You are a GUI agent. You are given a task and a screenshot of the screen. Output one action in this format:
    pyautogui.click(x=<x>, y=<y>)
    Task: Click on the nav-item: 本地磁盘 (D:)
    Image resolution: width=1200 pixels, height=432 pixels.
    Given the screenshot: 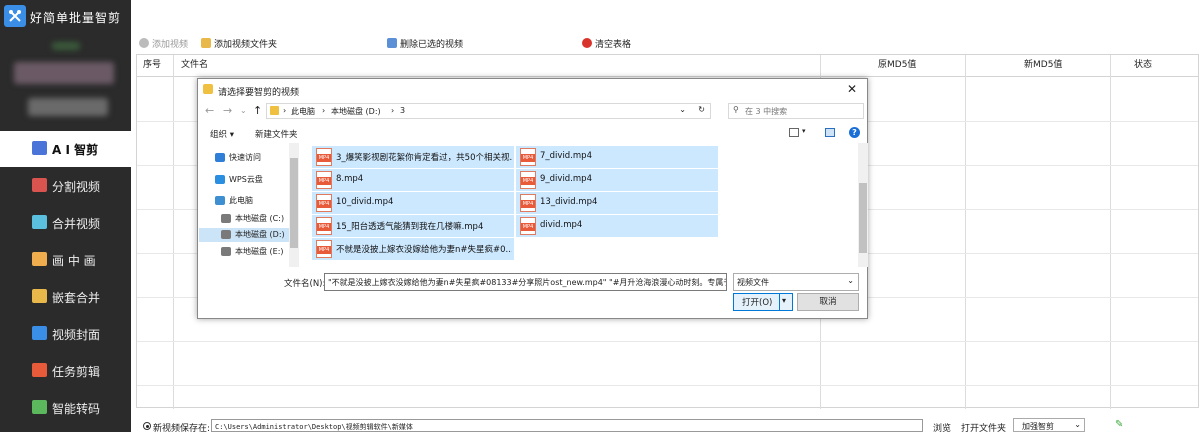 What is the action you would take?
    pyautogui.click(x=245, y=235)
    